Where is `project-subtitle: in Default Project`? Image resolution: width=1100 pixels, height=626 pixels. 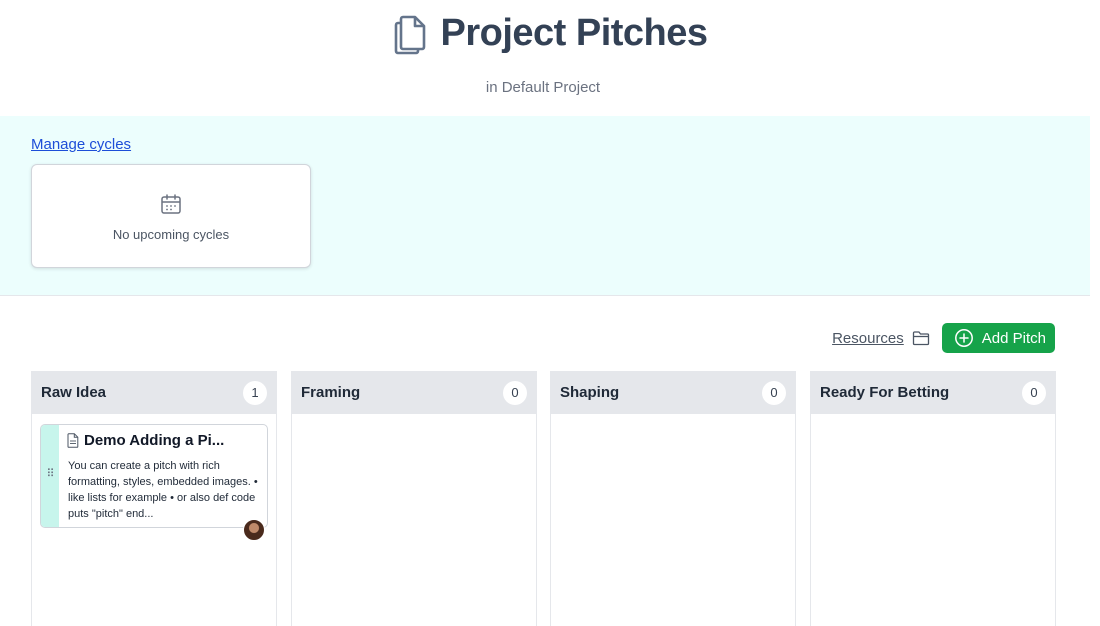 project-subtitle: in Default Project is located at coordinates (543, 87).